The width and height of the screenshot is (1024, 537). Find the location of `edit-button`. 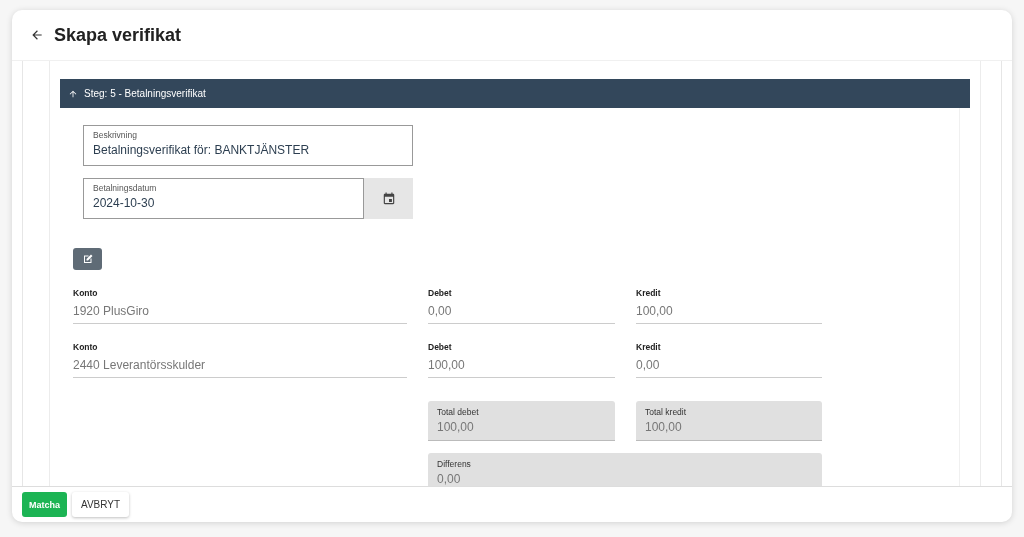

edit-button is located at coordinates (87, 259).